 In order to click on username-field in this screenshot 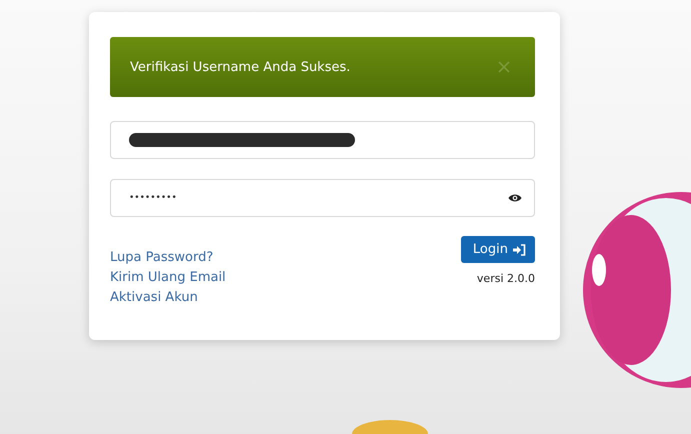, I will do `click(322, 140)`.